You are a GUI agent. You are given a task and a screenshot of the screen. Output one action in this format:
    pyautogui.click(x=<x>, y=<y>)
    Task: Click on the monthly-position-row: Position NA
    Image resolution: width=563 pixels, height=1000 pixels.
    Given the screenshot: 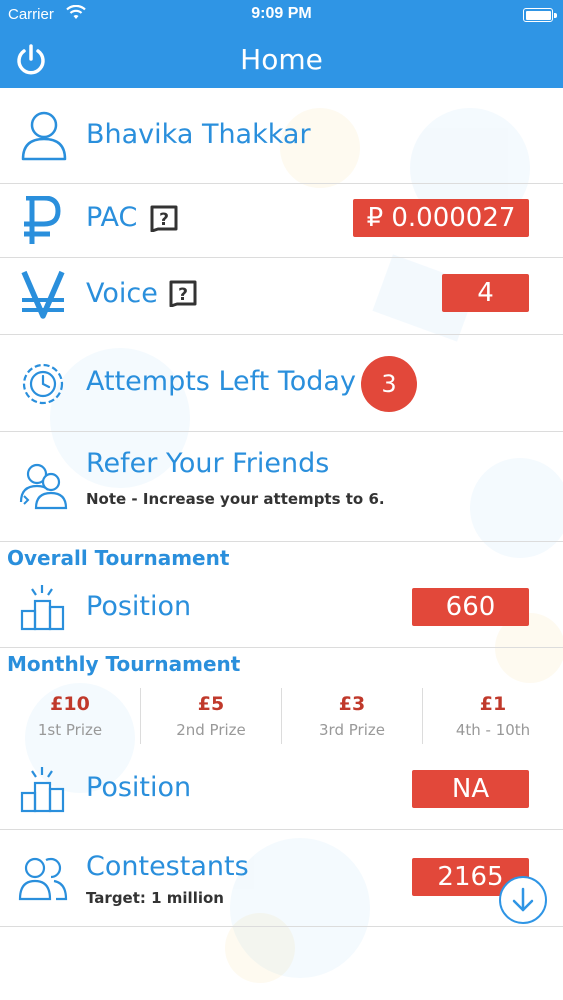 What is the action you would take?
    pyautogui.click(x=281, y=791)
    